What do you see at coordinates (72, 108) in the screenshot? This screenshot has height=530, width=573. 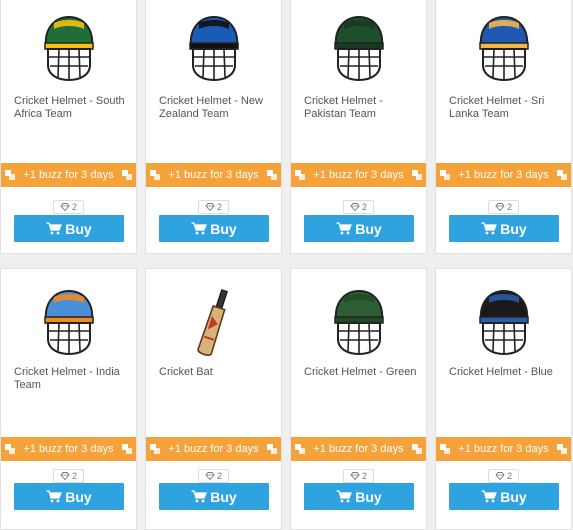 I see `product-title: Cricket Helmet - South Africa Team` at bounding box center [72, 108].